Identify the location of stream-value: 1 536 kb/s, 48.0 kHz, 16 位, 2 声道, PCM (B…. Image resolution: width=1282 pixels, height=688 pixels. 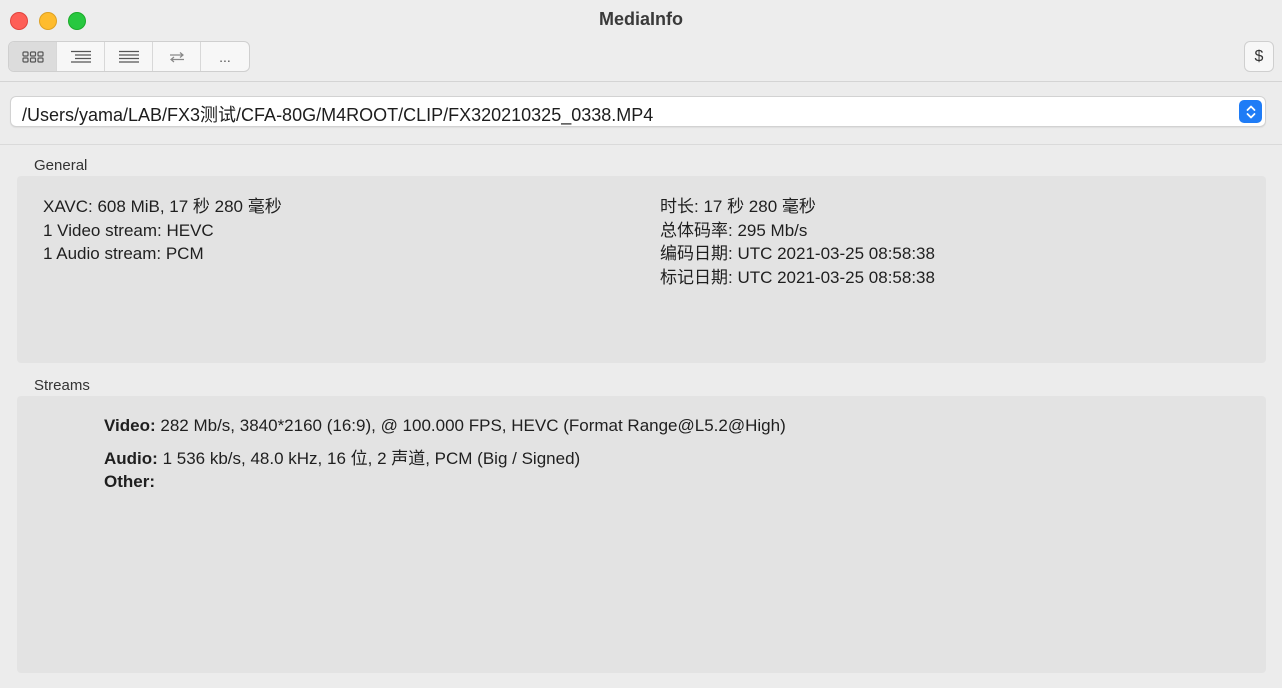
(371, 458).